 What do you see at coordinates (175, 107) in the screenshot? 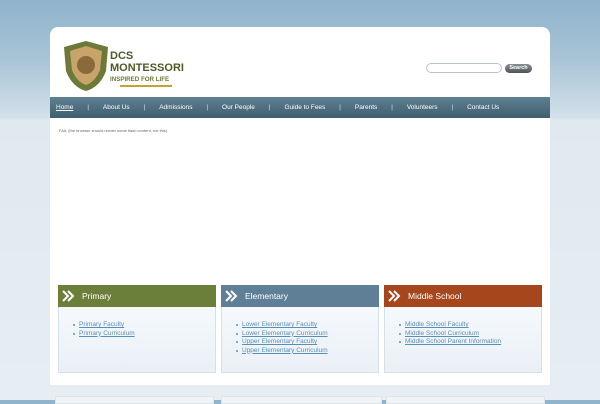
I see `nav-item-admissions: Admissions` at bounding box center [175, 107].